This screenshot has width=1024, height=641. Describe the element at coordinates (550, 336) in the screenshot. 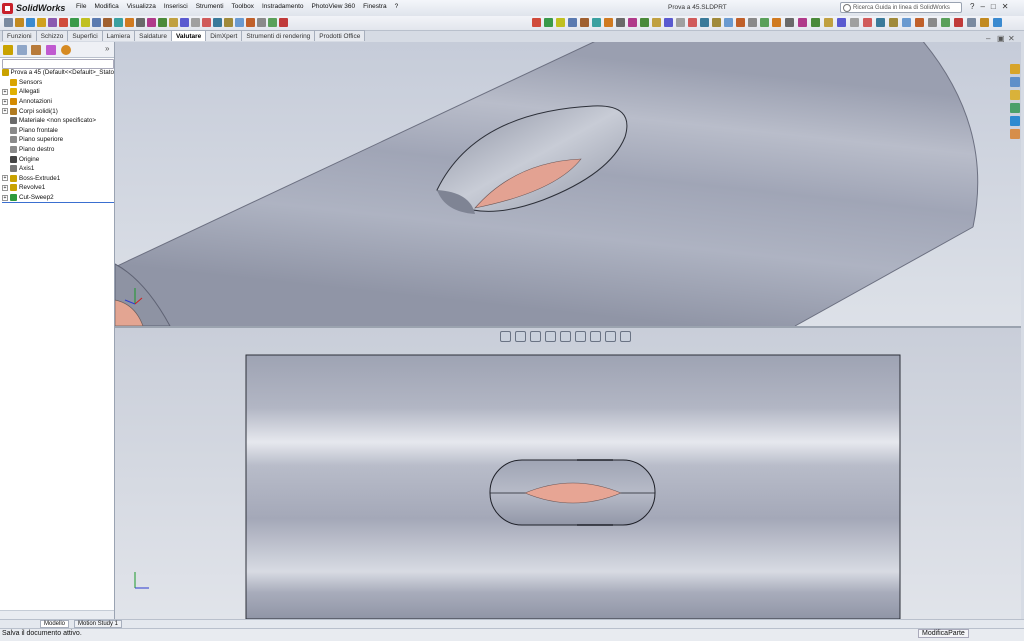

I see `section-view-icon` at that location.